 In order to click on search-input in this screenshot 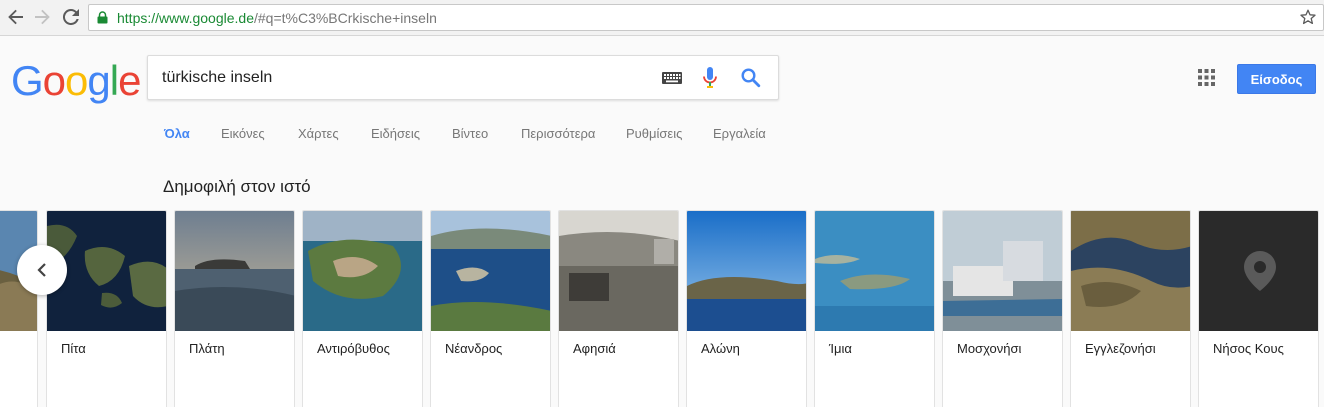, I will do `click(402, 78)`.